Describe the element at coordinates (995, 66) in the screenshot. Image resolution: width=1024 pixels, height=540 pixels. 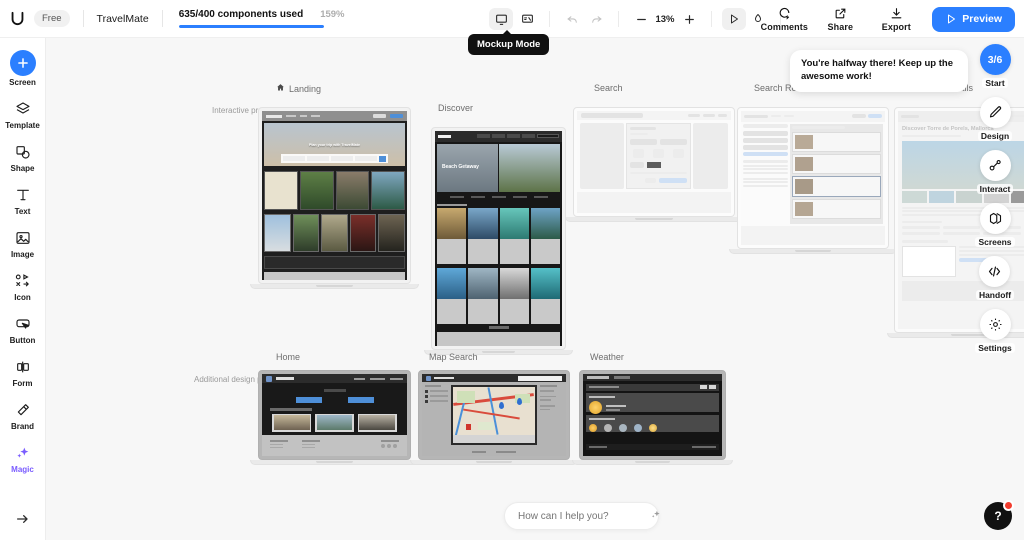
I see `start-progress: 3/6 Start` at that location.